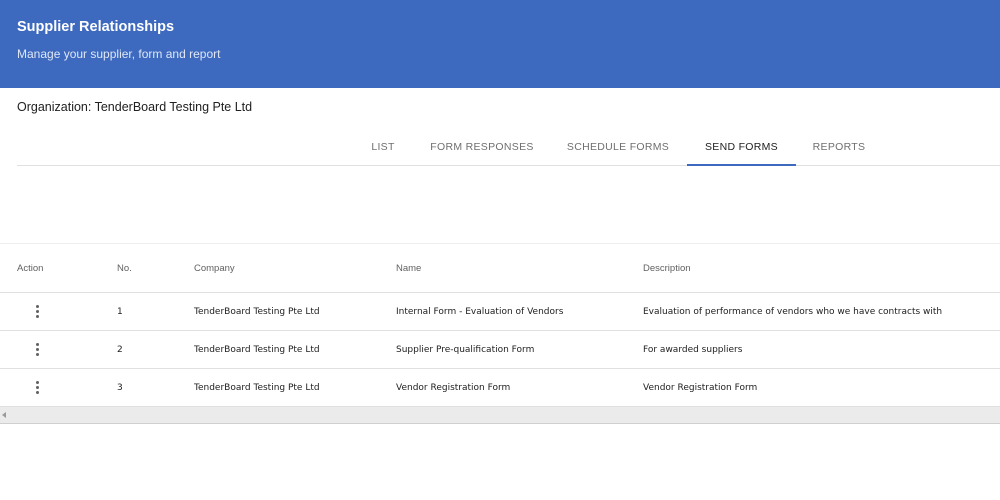  Describe the element at coordinates (500, 268) in the screenshot. I see `table-header-row: Action No. Company Name Description` at that location.